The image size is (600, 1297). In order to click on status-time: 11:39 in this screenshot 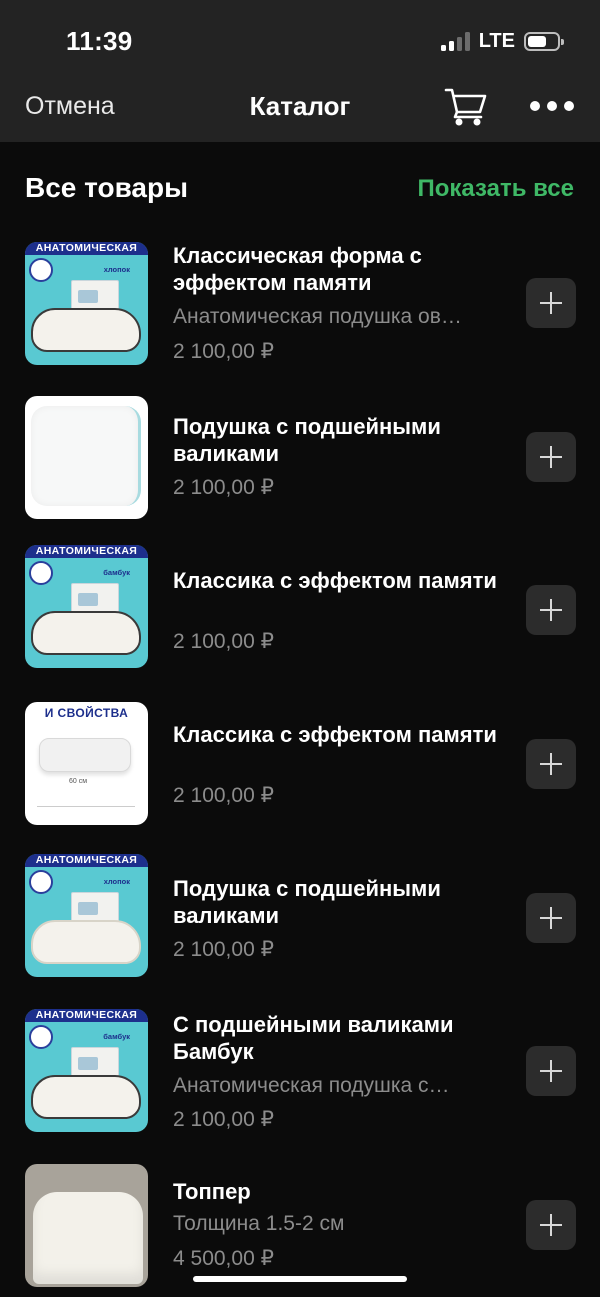, I will do `click(99, 41)`.